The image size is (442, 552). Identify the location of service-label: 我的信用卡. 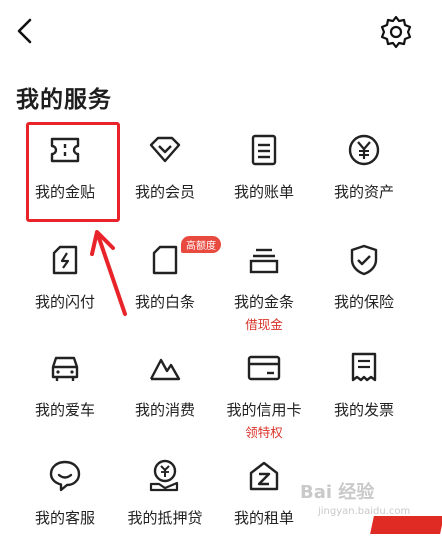
(264, 410).